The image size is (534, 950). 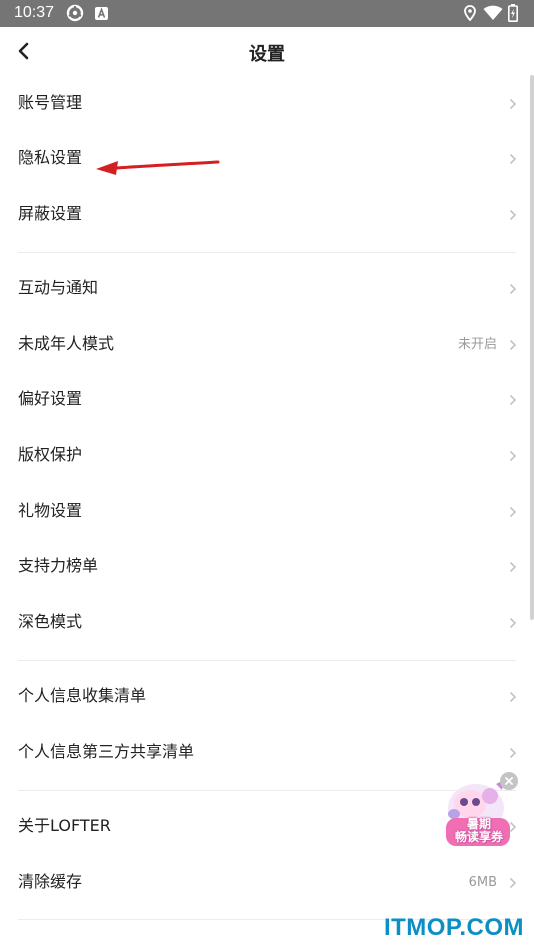 I want to click on menu-item-clear-cache: 清除缓存 6MB, so click(x=267, y=883).